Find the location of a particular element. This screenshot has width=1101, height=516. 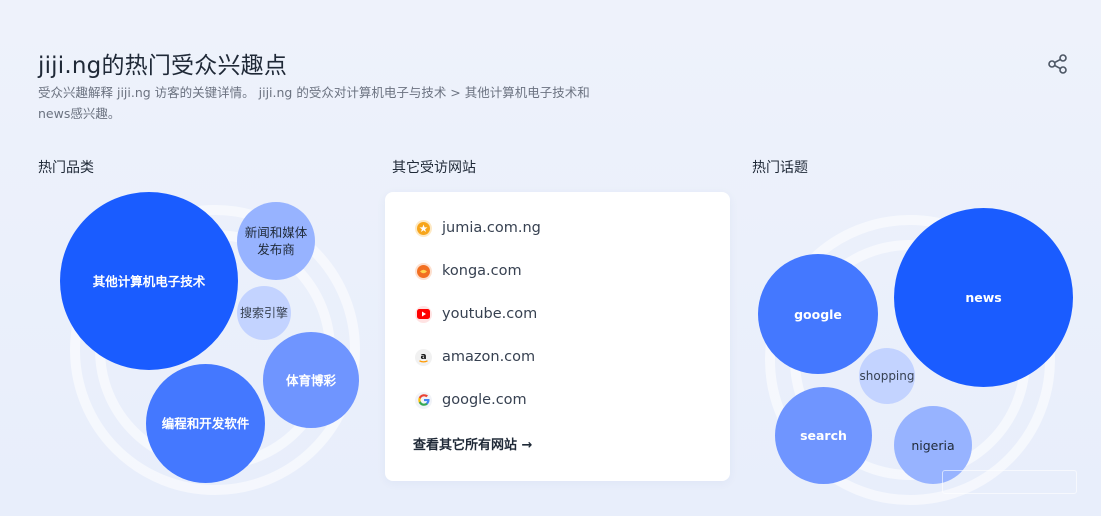

category-bubble: 编程和开发软件 is located at coordinates (205, 423).